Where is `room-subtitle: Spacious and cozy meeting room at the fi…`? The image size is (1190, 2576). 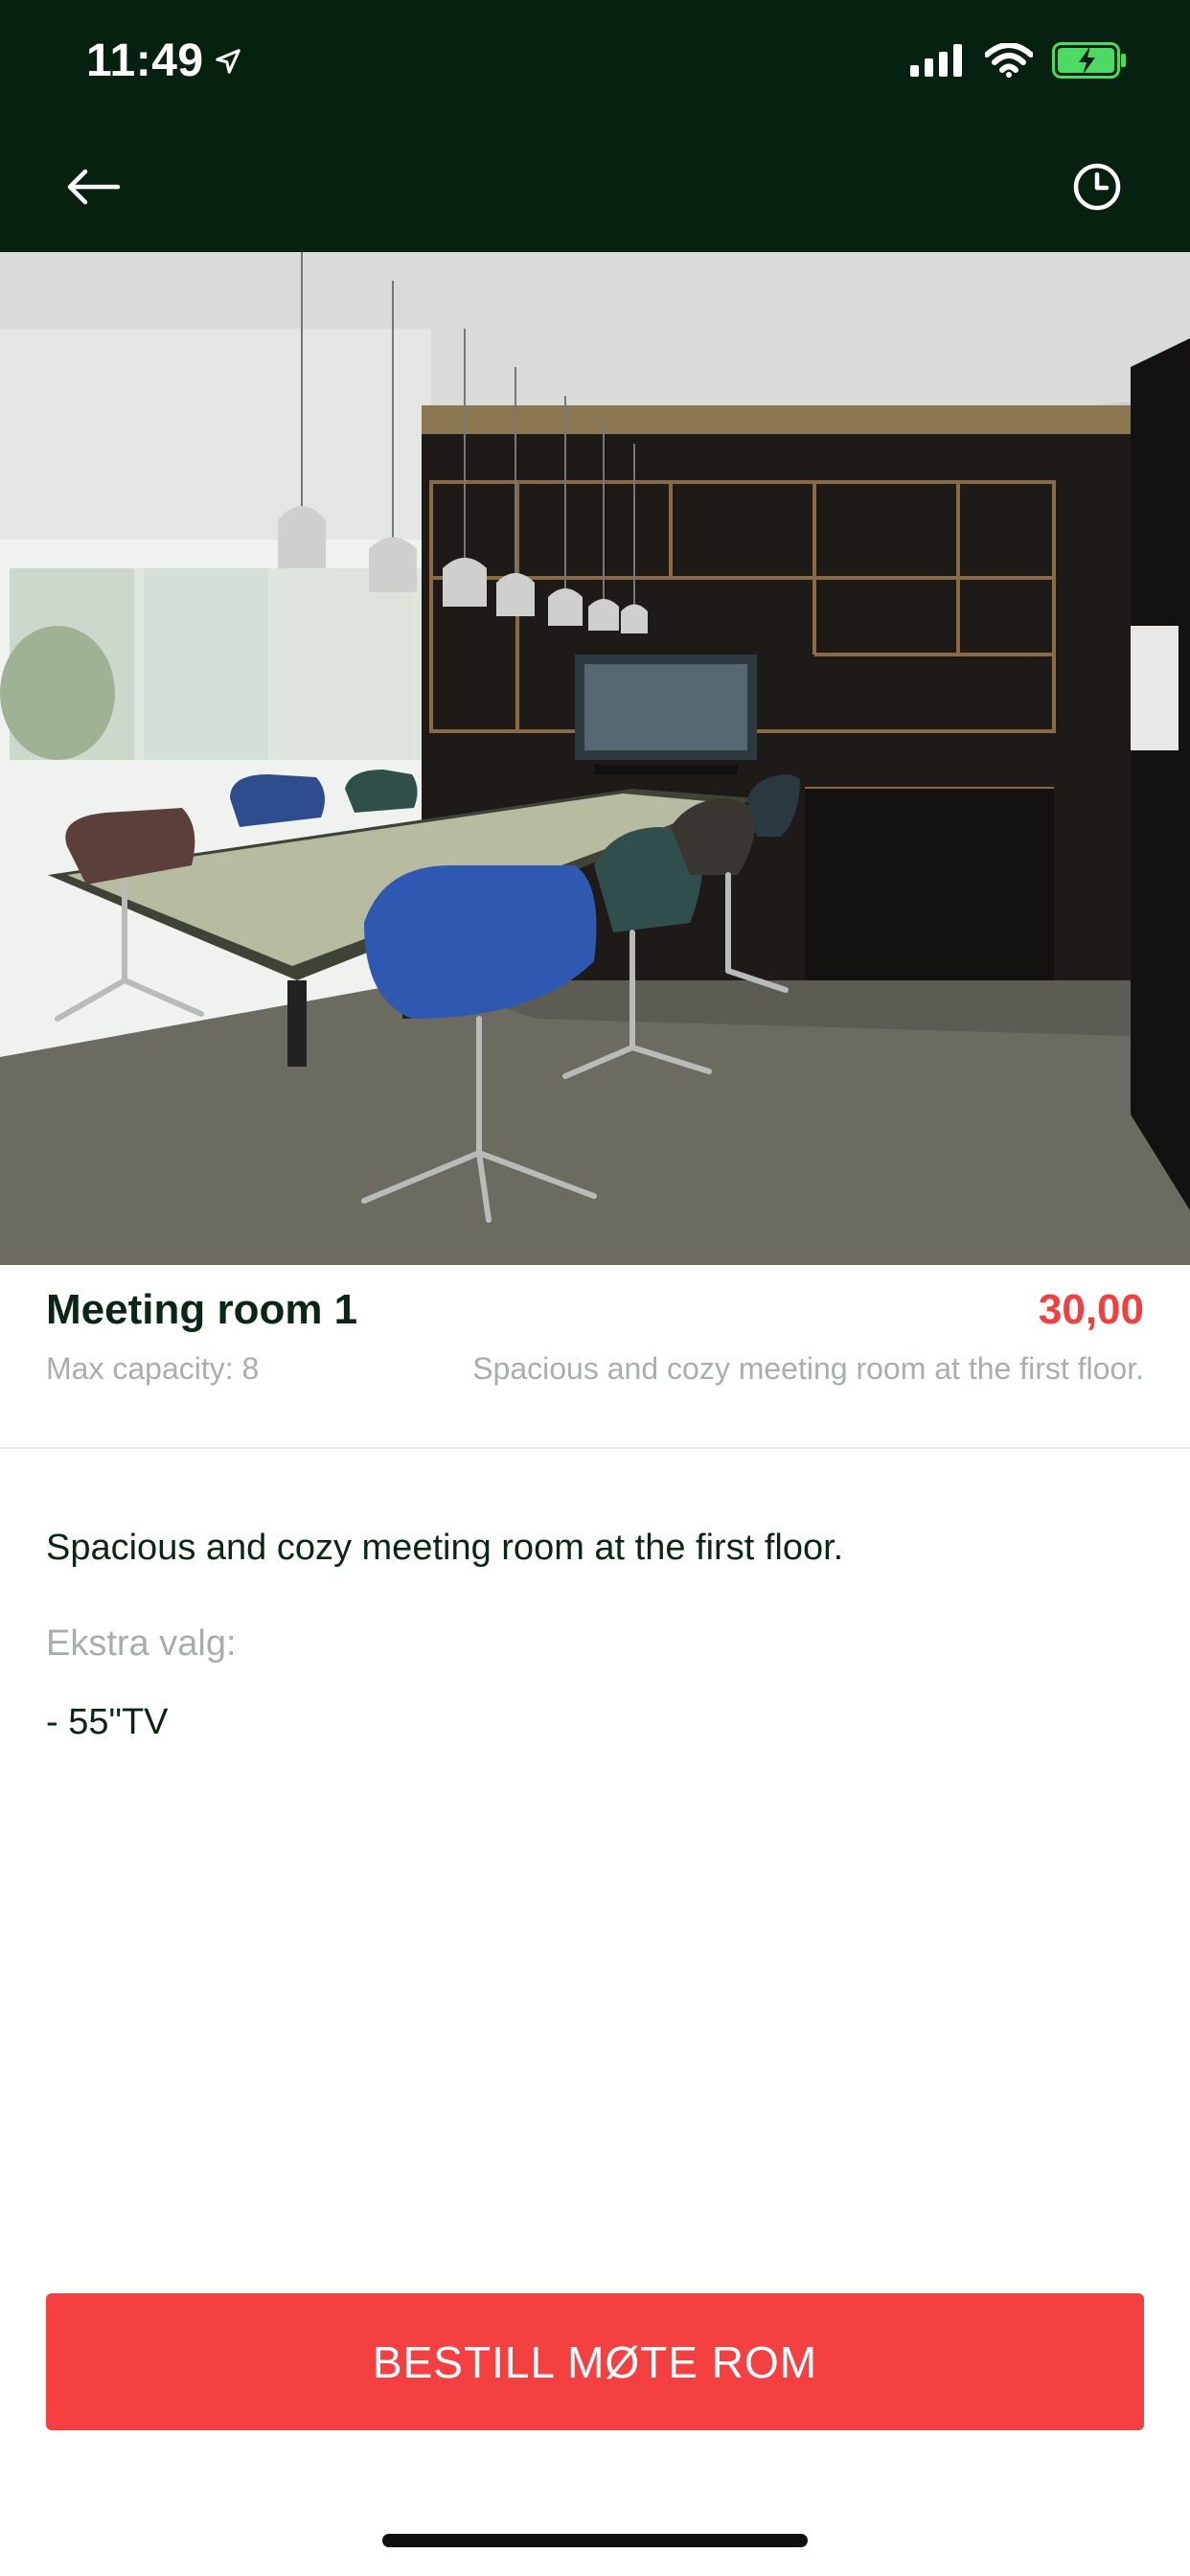
room-subtitle: Spacious and cozy meeting room at the fi… is located at coordinates (808, 1368).